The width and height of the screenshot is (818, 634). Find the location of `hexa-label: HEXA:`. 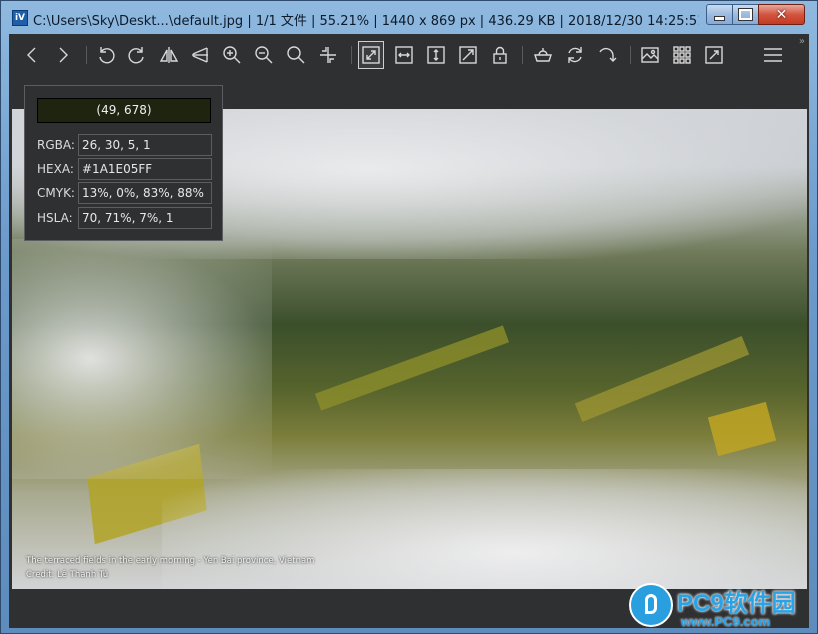

hexa-label: HEXA: is located at coordinates (55, 169).